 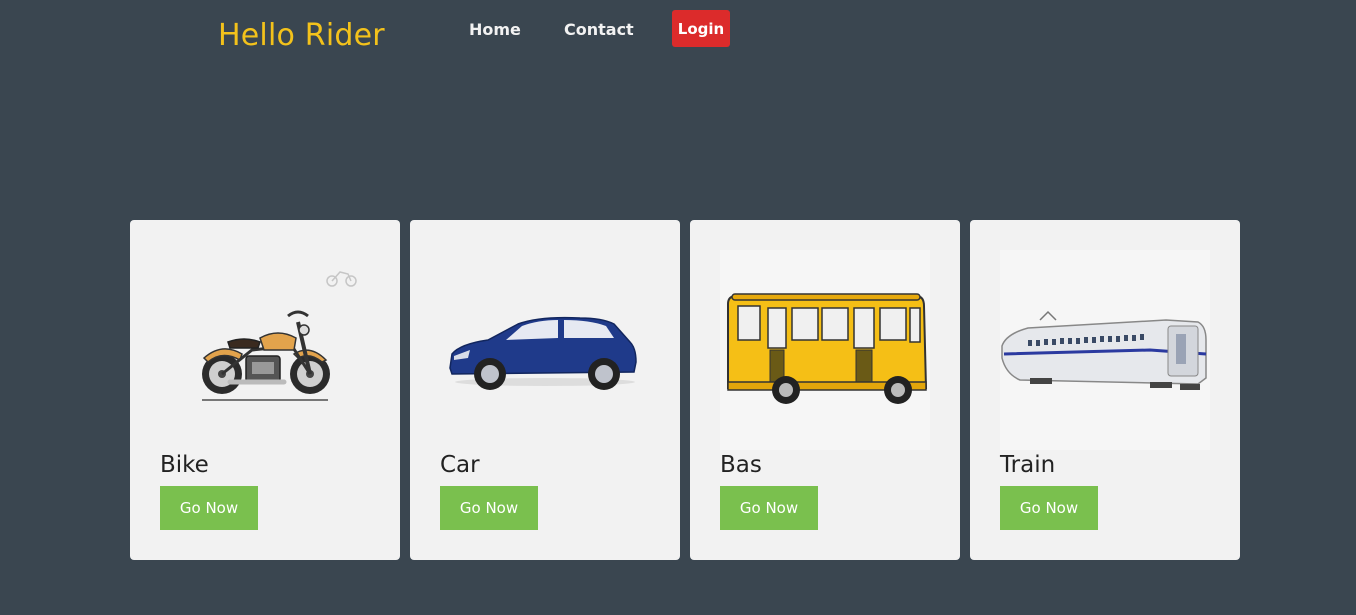 I want to click on card-title: Train, so click(x=1028, y=465).